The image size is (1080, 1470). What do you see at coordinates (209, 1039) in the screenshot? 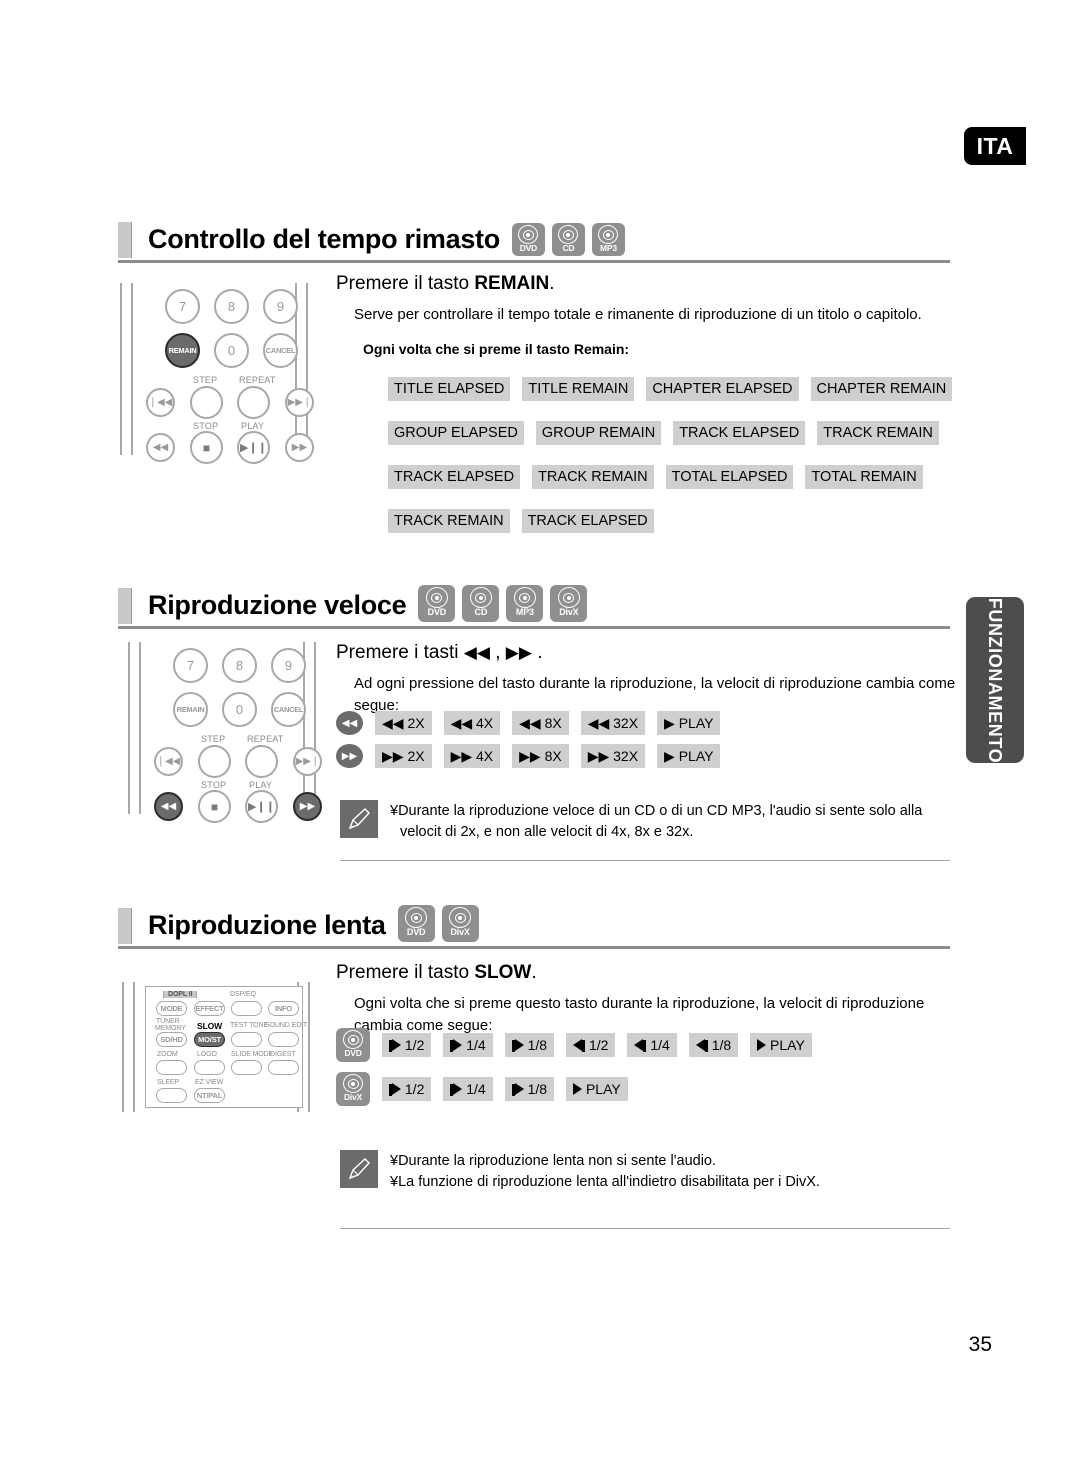
I see `button-slow-most: MO/ST` at bounding box center [209, 1039].